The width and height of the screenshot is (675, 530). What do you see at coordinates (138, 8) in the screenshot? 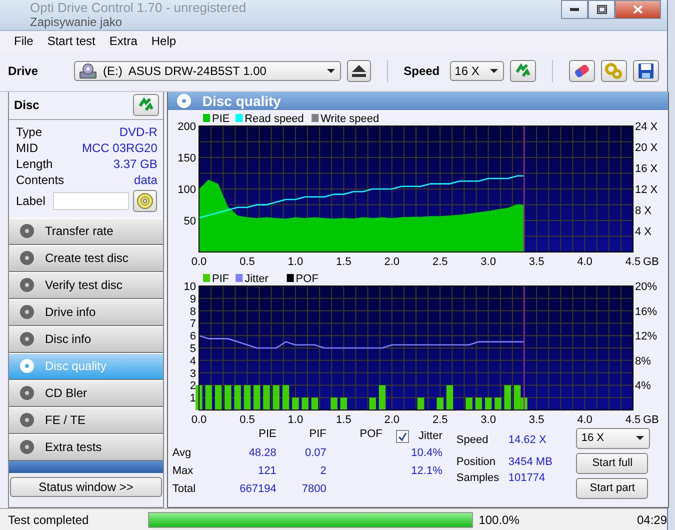
I see `window-title: Opti Drive Control 1.70 - unregistered` at bounding box center [138, 8].